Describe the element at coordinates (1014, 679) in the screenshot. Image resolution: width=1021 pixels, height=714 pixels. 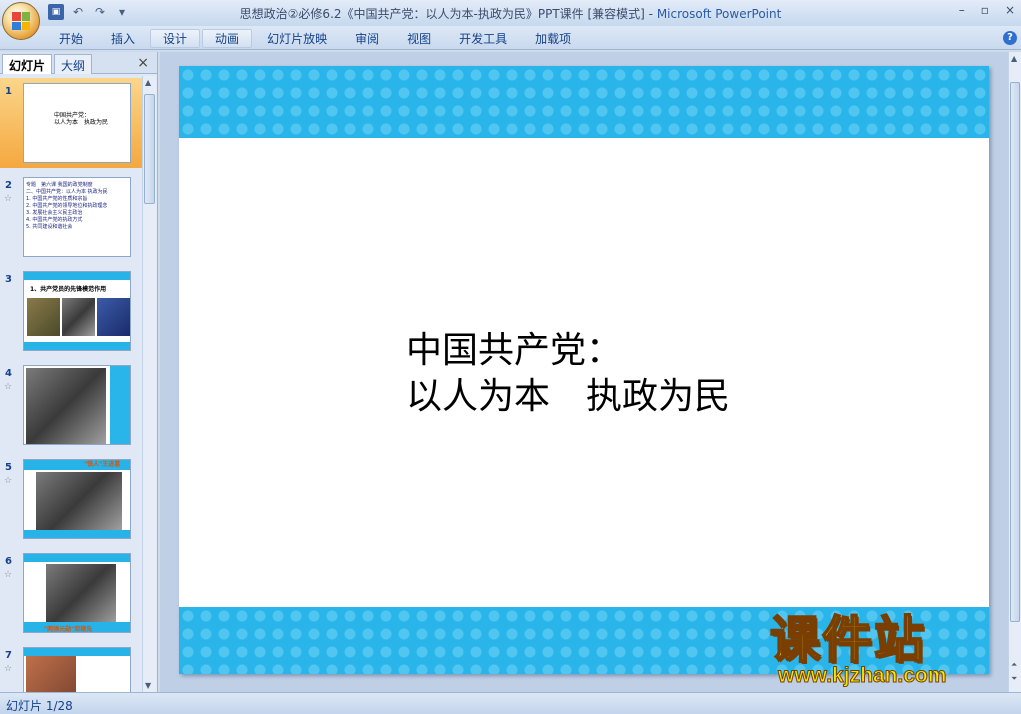
I see `next-slide-icon: ⏷` at that location.